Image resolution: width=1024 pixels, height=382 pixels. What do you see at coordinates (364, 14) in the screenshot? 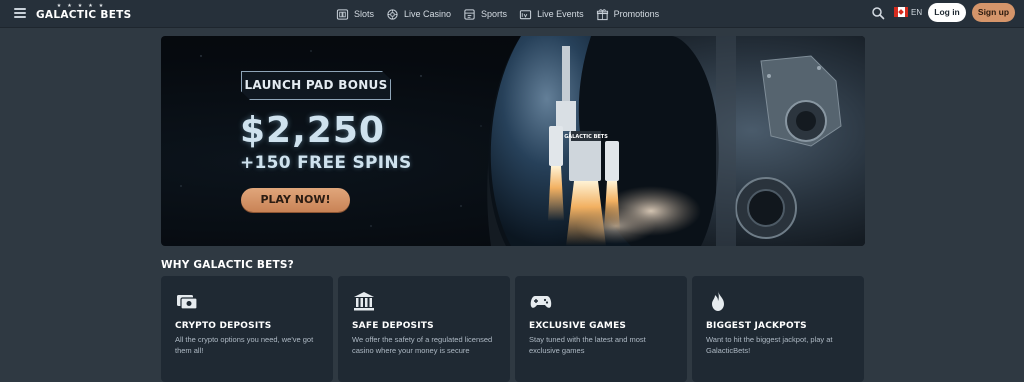
I see `nav-label-slots: Slots` at bounding box center [364, 14].